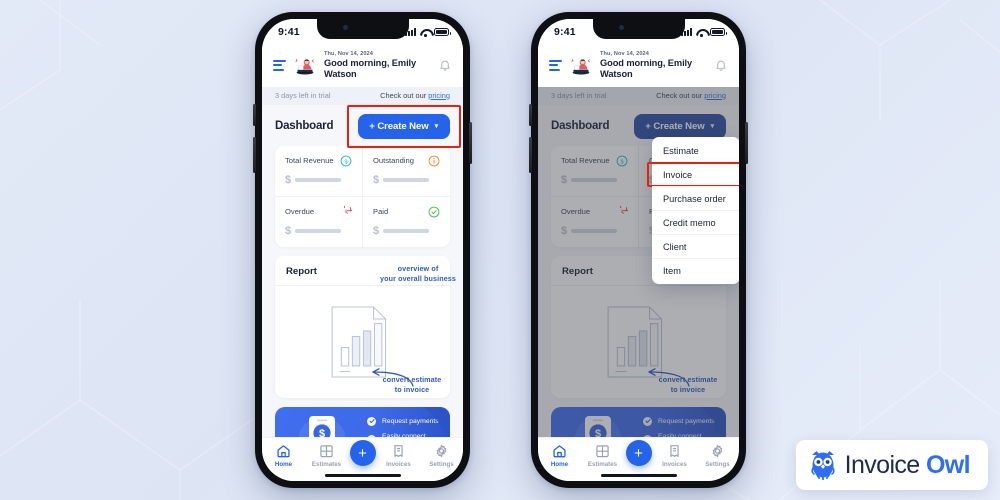 The height and width of the screenshot is (500, 1000). Describe the element at coordinates (704, 32) in the screenshot. I see `status-bar-icons` at that location.